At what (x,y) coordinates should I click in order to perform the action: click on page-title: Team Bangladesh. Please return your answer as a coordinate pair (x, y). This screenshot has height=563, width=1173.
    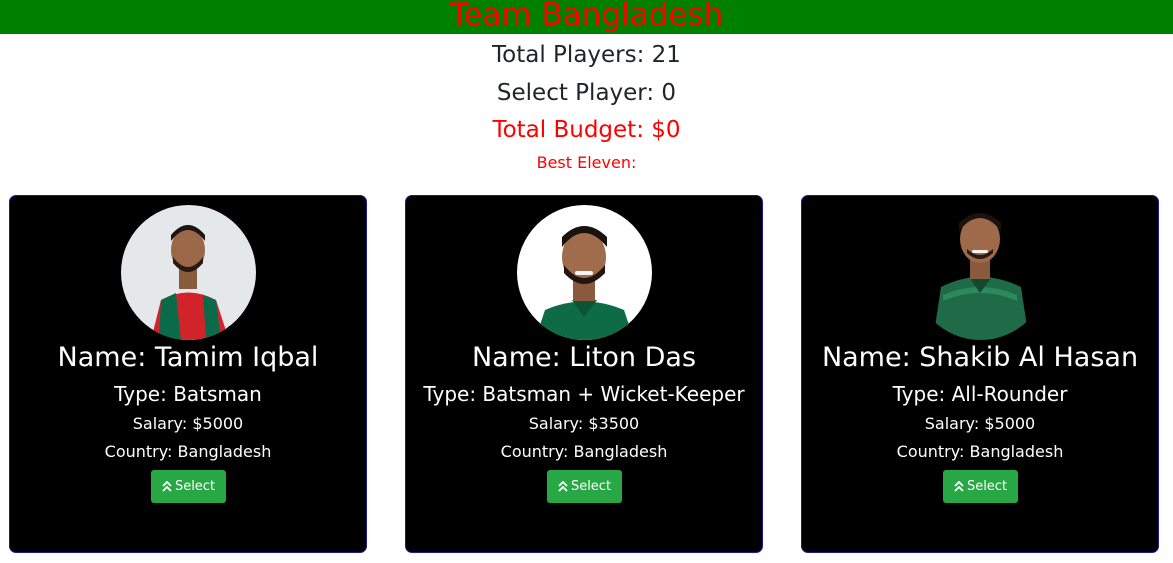
    Looking at the image, I should click on (586, 16).